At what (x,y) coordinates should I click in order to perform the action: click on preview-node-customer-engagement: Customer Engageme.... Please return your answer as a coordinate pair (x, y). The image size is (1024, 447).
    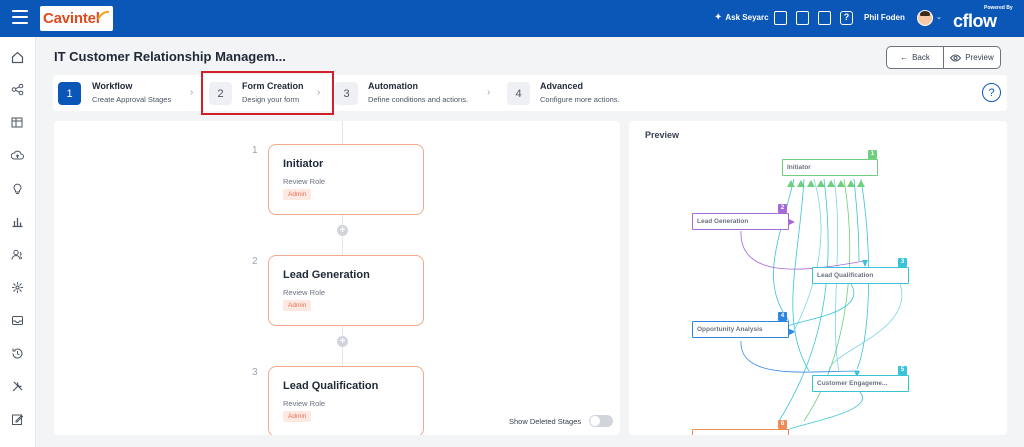
    Looking at the image, I should click on (860, 383).